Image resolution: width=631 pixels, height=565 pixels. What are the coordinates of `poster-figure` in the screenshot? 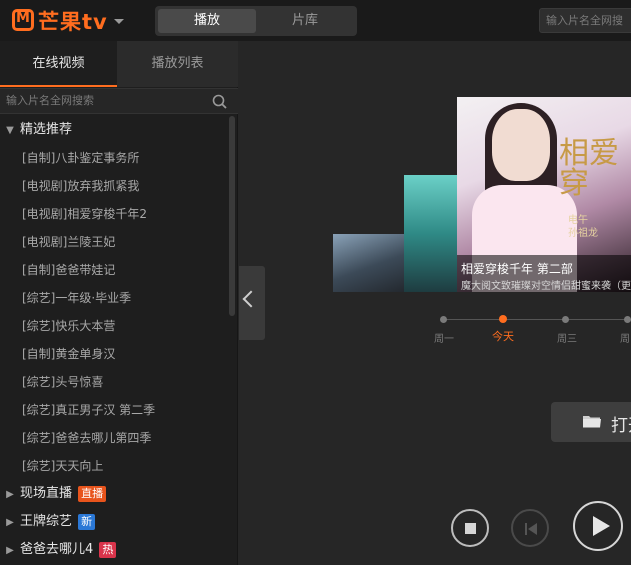 It's located at (521, 145).